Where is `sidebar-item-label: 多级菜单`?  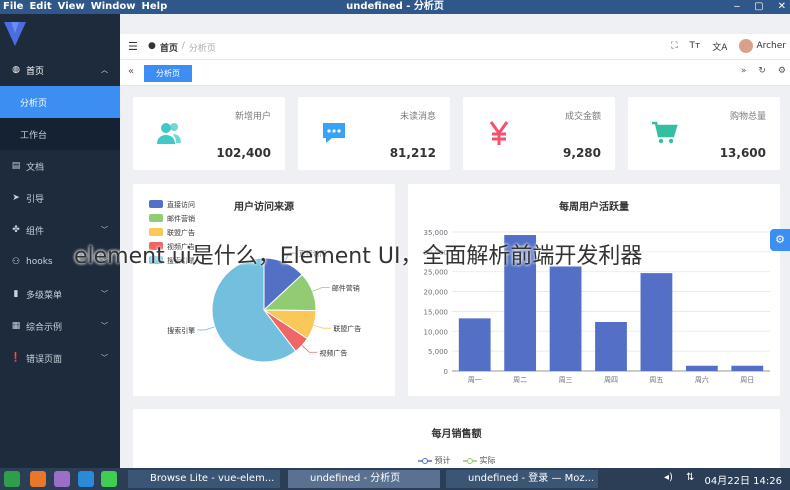
sidebar-item-label: 多级菜单 is located at coordinates (44, 295).